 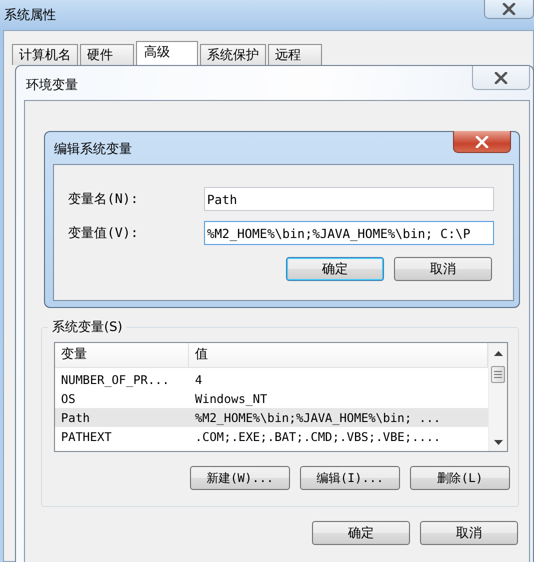 What do you see at coordinates (167, 53) in the screenshot?
I see `tab: 高级` at bounding box center [167, 53].